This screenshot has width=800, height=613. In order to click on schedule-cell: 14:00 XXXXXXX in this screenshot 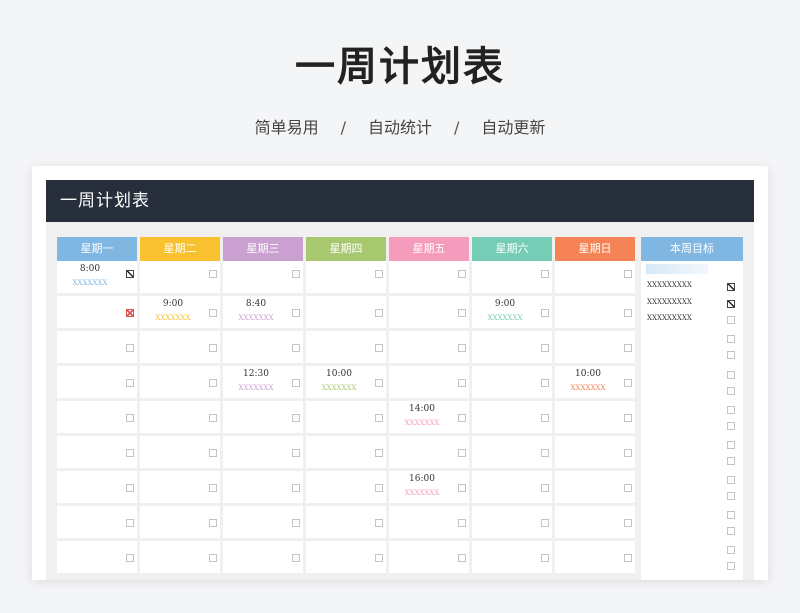, I will do `click(429, 417)`.